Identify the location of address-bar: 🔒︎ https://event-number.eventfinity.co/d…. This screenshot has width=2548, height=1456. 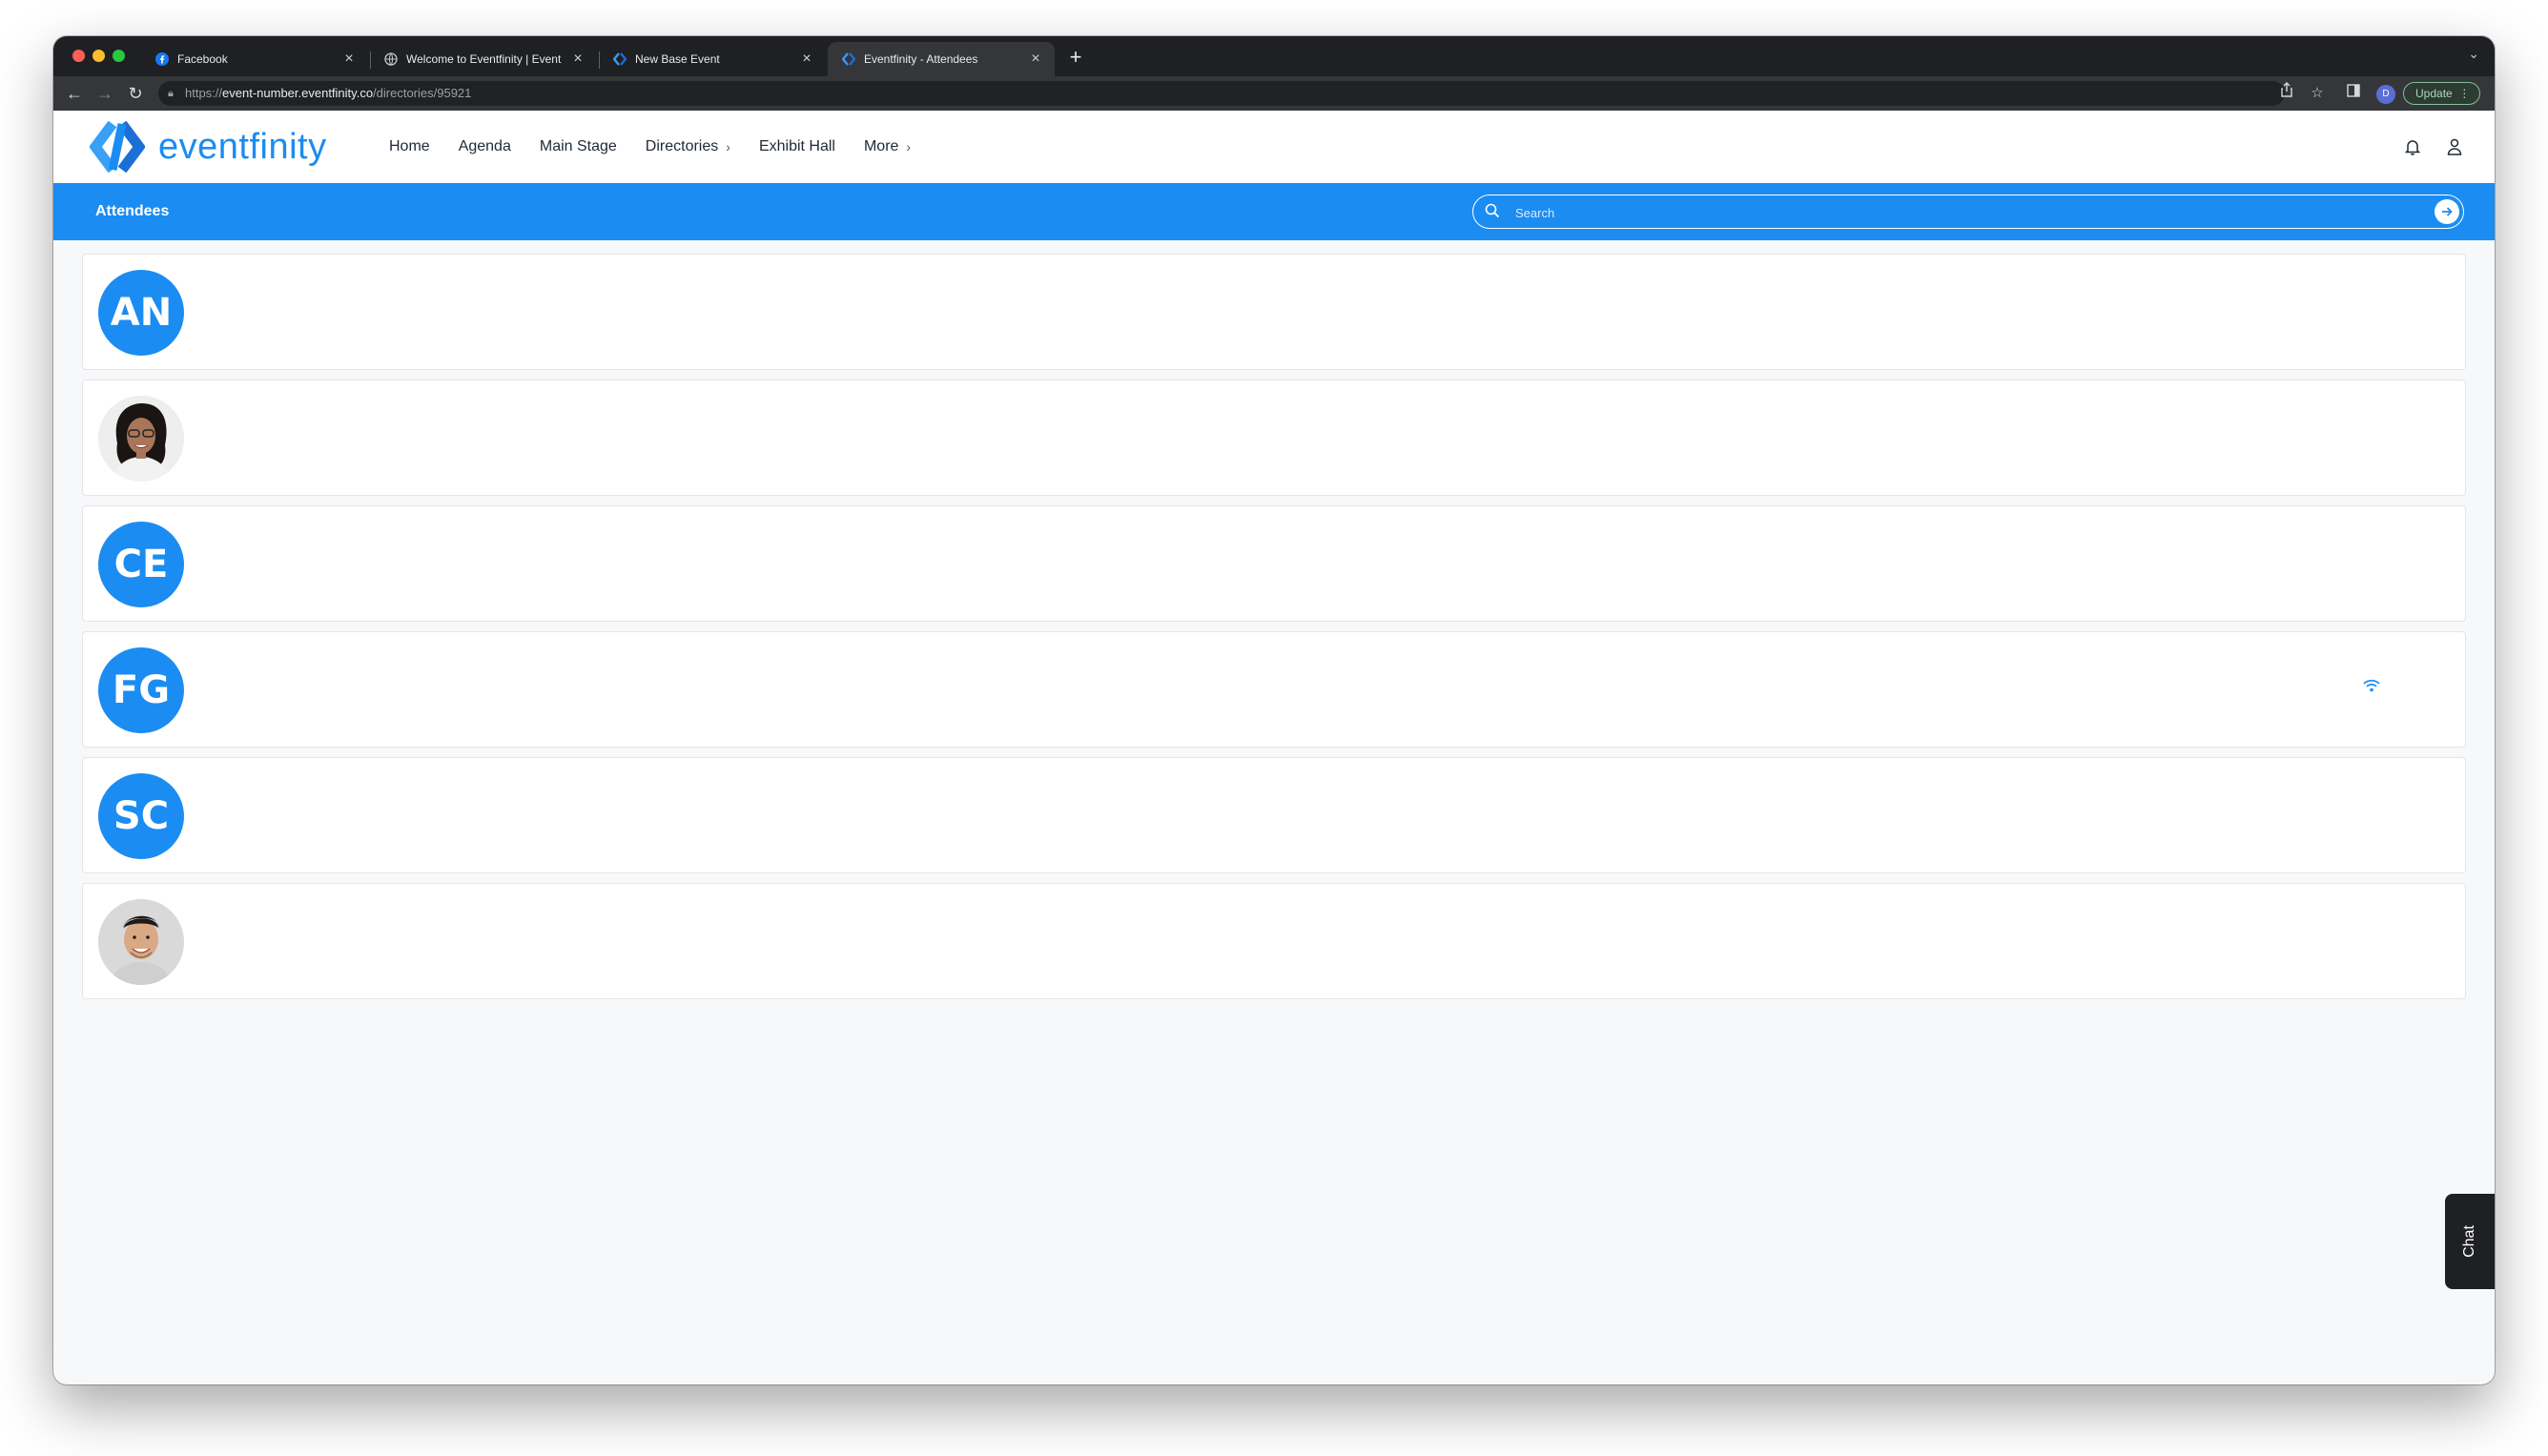
(1221, 93).